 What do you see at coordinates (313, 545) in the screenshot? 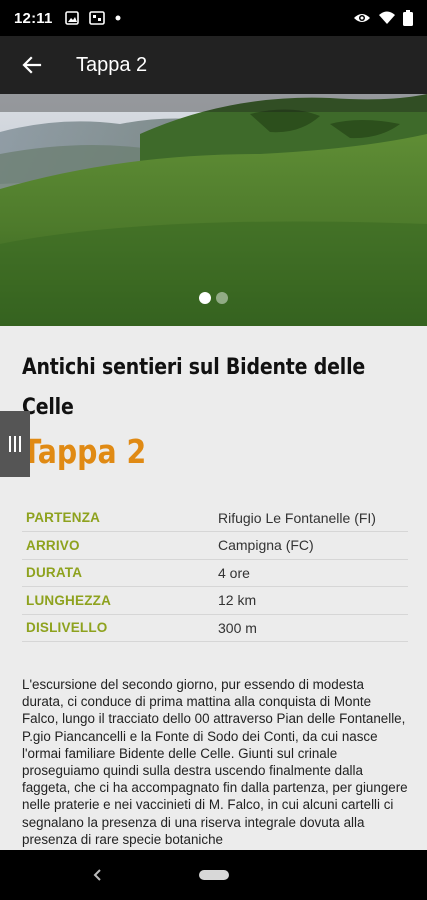
I see `info-value: Campigna (FC)` at bounding box center [313, 545].